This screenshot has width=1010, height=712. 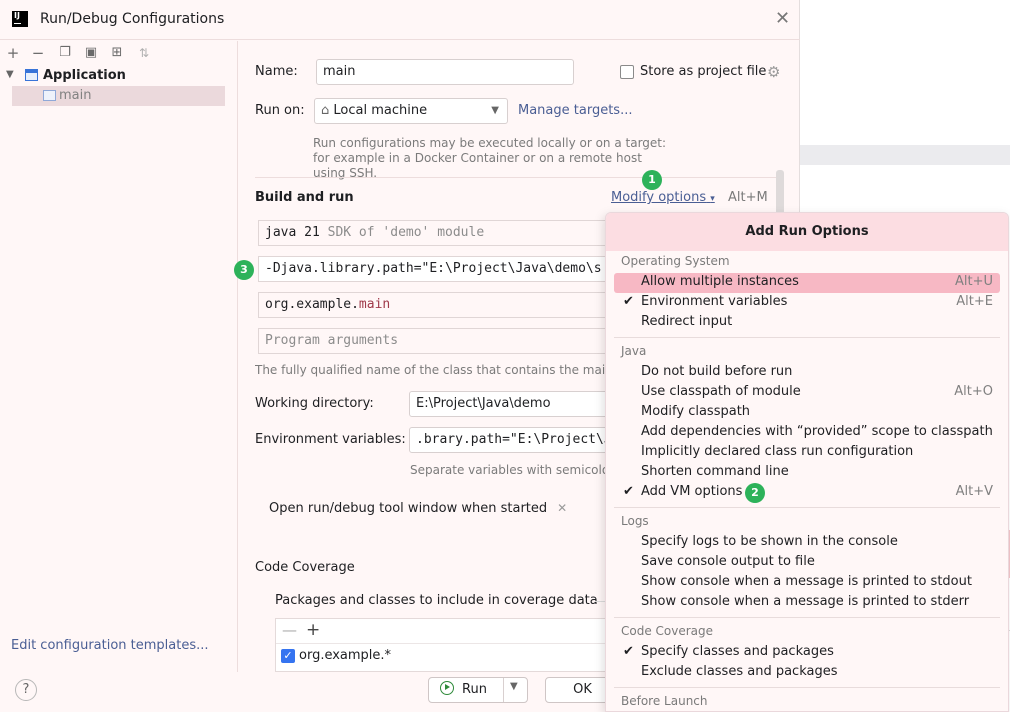 What do you see at coordinates (659, 197) in the screenshot?
I see `modify-options-label: Modify options` at bounding box center [659, 197].